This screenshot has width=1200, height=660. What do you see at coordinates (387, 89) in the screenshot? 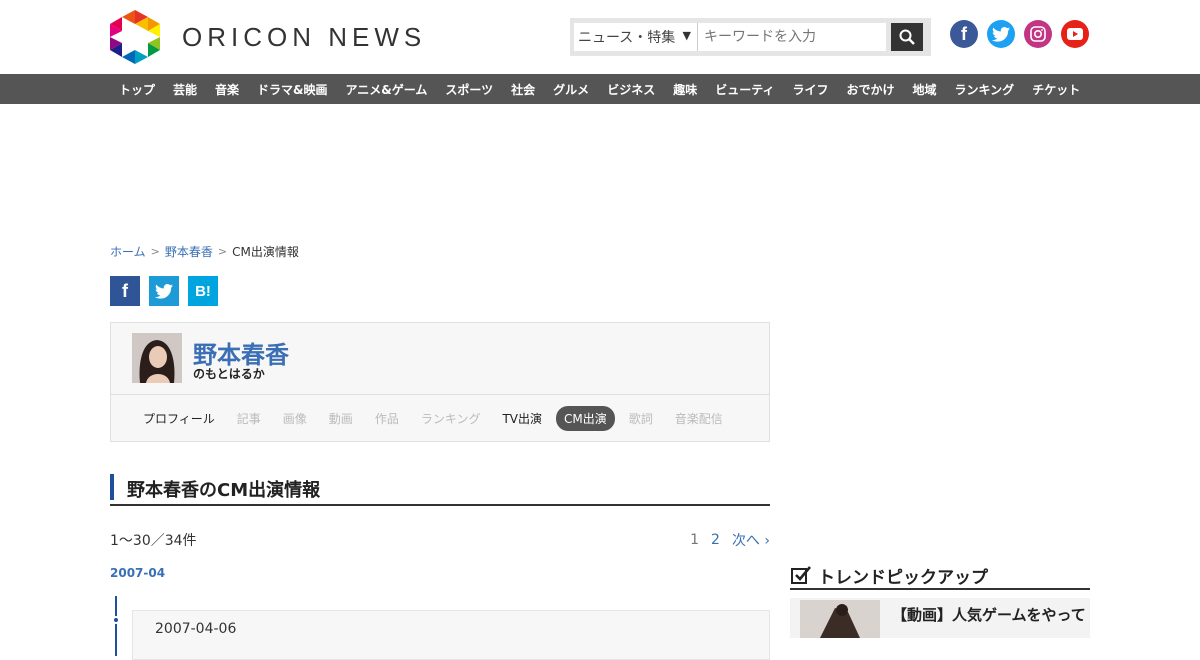
I see `nav-item: アニメ&ゲーム` at bounding box center [387, 89].